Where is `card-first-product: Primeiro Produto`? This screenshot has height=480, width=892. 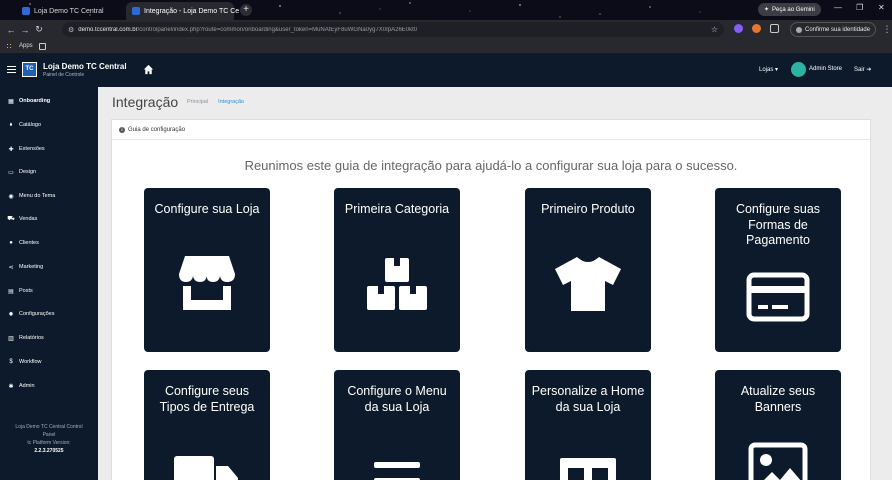
card-first-product: Primeiro Produto is located at coordinates (588, 270).